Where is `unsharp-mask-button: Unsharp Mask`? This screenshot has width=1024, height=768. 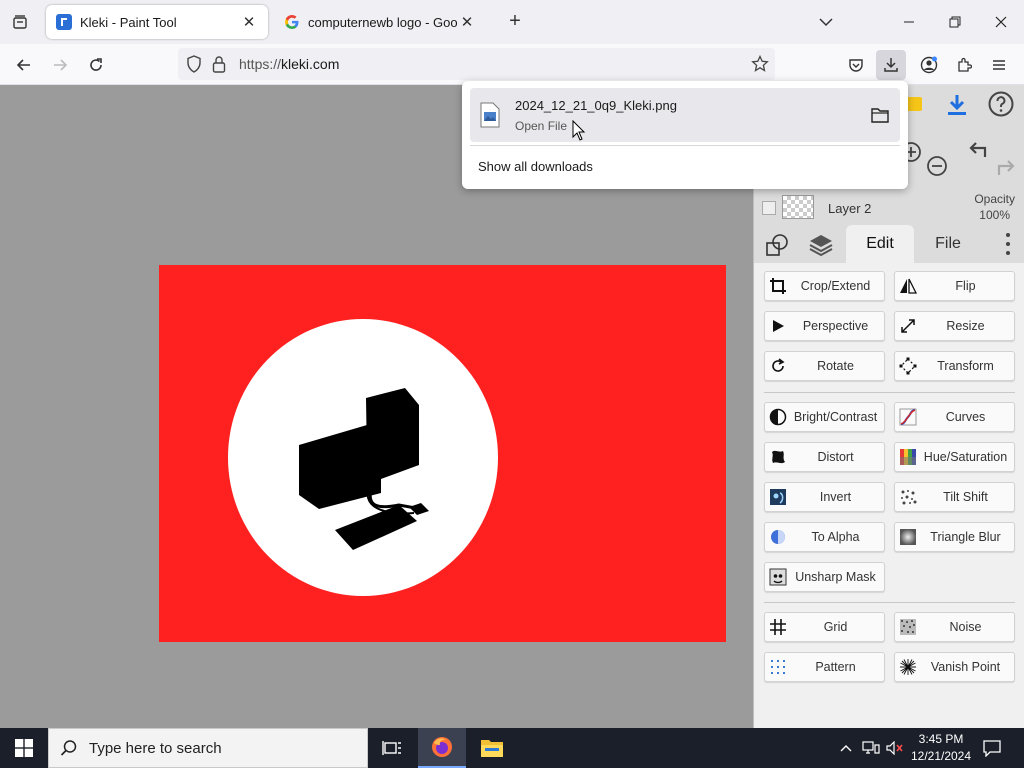 unsharp-mask-button: Unsharp Mask is located at coordinates (824, 577).